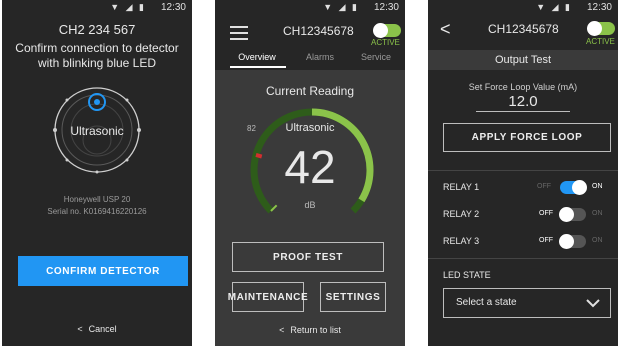 Image resolution: width=621 pixels, height=346 pixels. Describe the element at coordinates (593, 303) in the screenshot. I see `chevron-down-icon` at that location.